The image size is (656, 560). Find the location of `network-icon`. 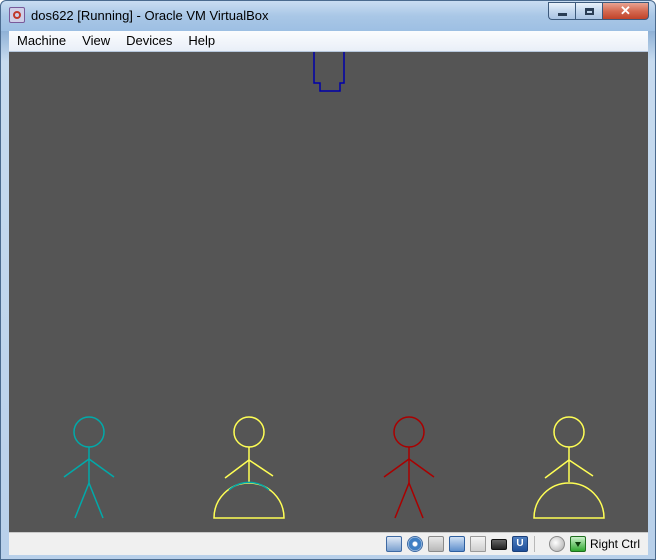

network-icon is located at coordinates (456, 544).